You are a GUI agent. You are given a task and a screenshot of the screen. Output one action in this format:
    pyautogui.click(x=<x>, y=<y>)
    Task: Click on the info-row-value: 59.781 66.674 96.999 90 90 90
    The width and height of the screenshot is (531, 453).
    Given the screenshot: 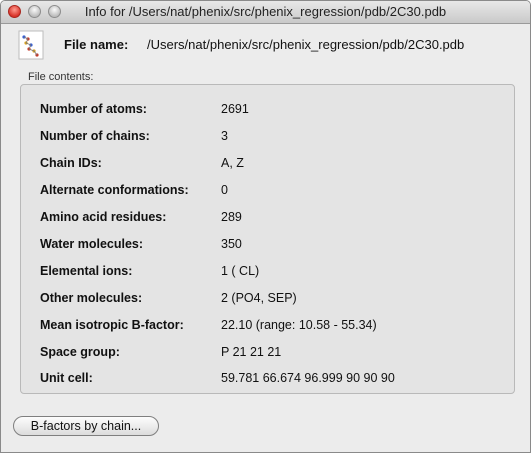 What is the action you would take?
    pyautogui.click(x=308, y=378)
    